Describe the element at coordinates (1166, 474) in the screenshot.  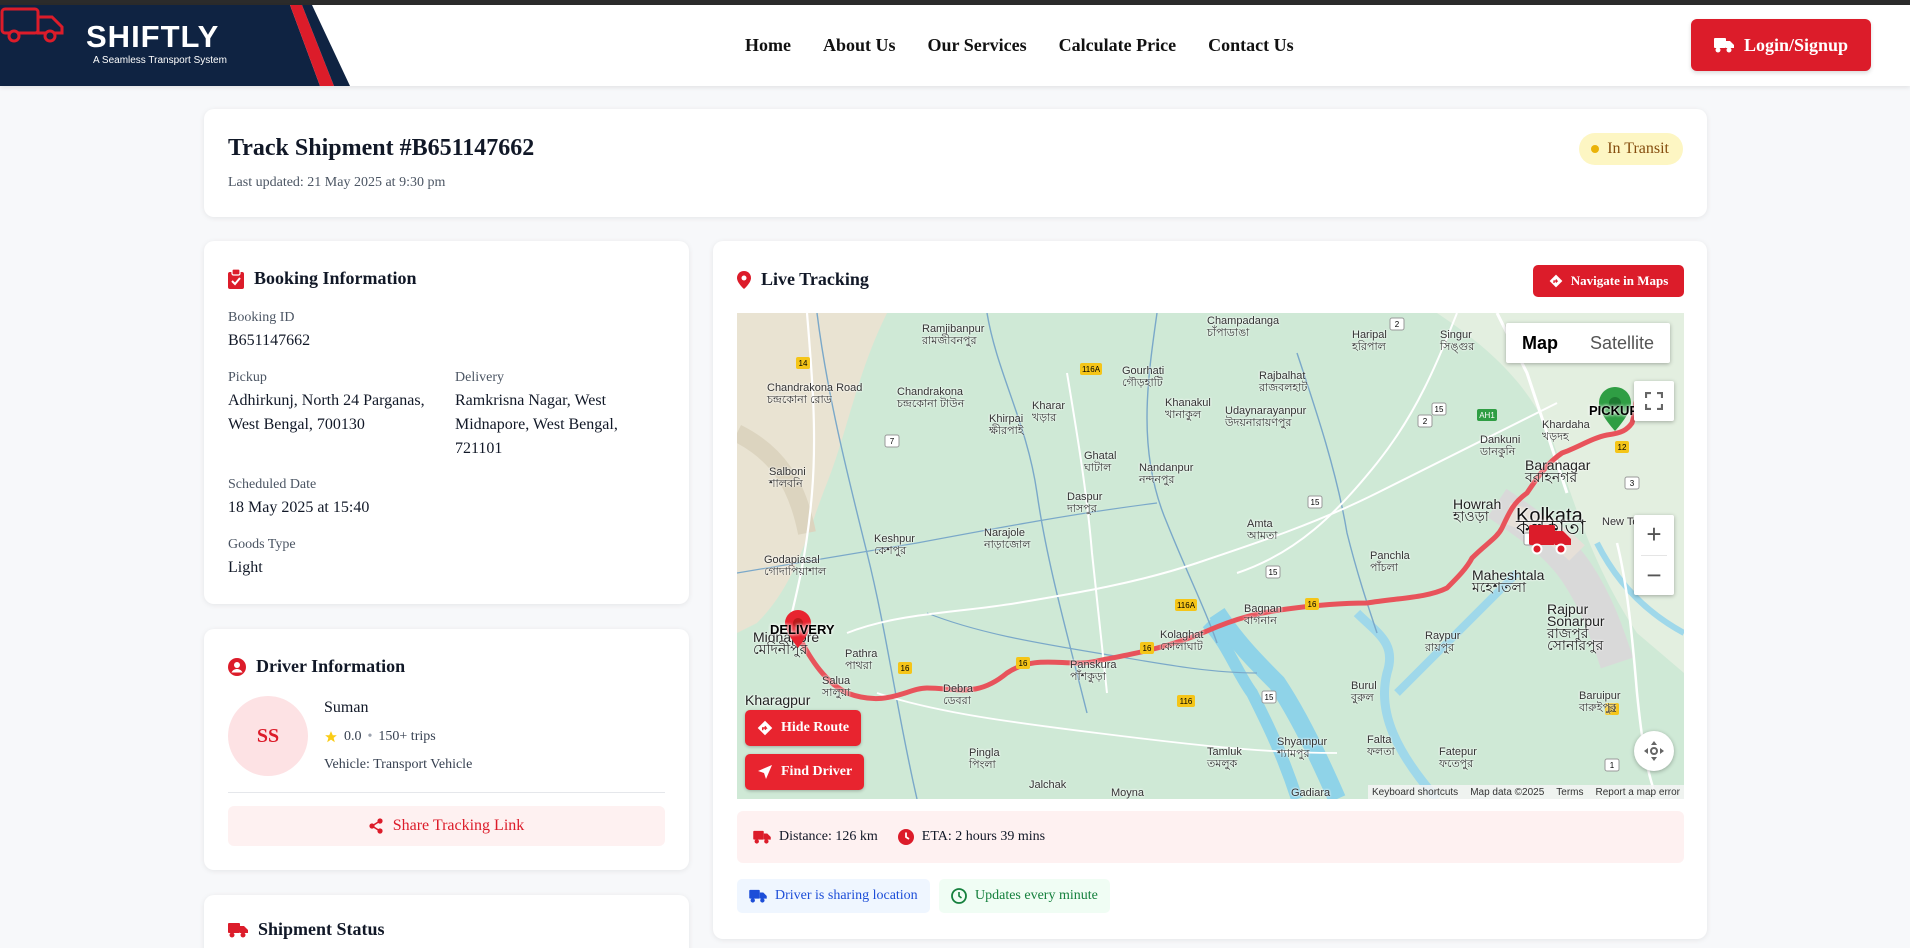
I see `map-city-label: Nandanpur নন্দনপুর` at that location.